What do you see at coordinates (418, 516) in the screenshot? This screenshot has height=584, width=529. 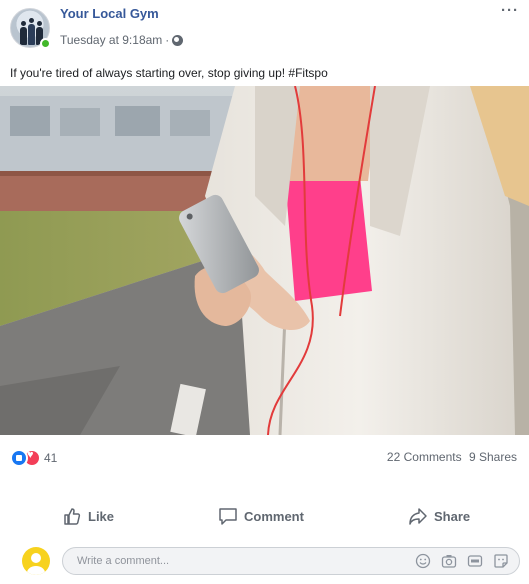 I see `share-arrow-icon` at bounding box center [418, 516].